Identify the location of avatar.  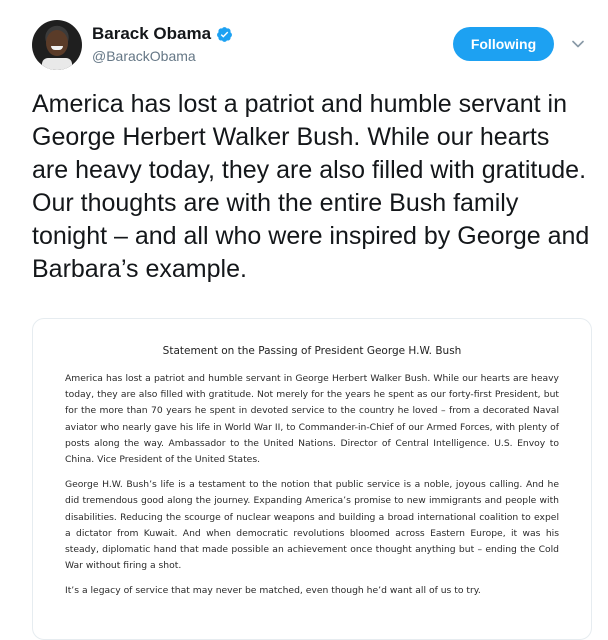
(57, 45).